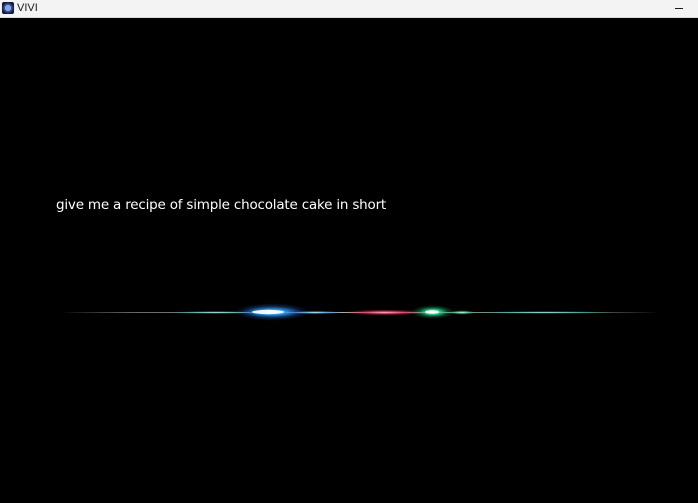 This screenshot has height=503, width=698. What do you see at coordinates (349, 9) in the screenshot?
I see `title-bar: VIVI` at bounding box center [349, 9].